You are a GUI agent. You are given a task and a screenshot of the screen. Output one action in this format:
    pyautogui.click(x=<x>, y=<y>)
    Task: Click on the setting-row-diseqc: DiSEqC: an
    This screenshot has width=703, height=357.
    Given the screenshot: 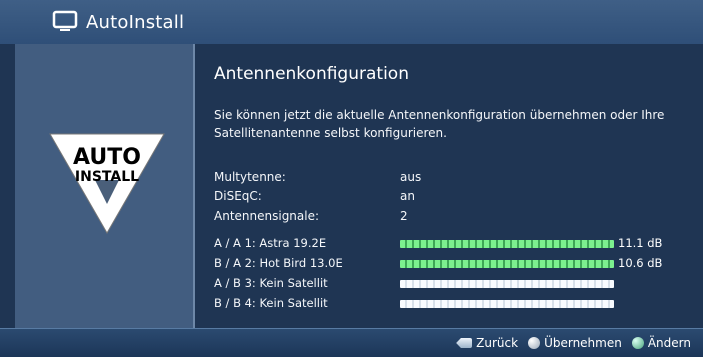 What is the action you would take?
    pyautogui.click(x=344, y=198)
    